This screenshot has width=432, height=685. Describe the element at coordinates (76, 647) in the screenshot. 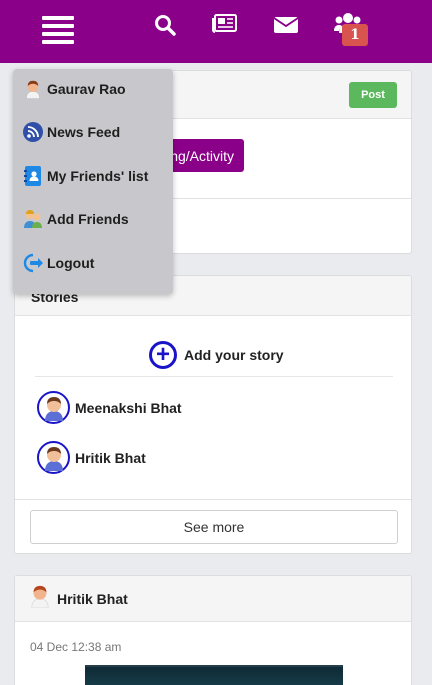

I see `feed-timestamp: 04 Dec 12:38 am` at that location.